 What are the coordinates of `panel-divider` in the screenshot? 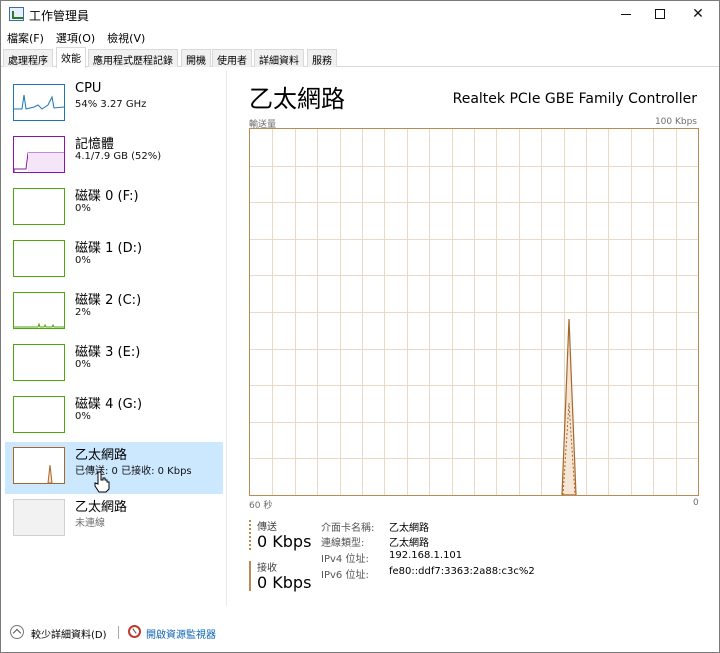 It's located at (226, 338).